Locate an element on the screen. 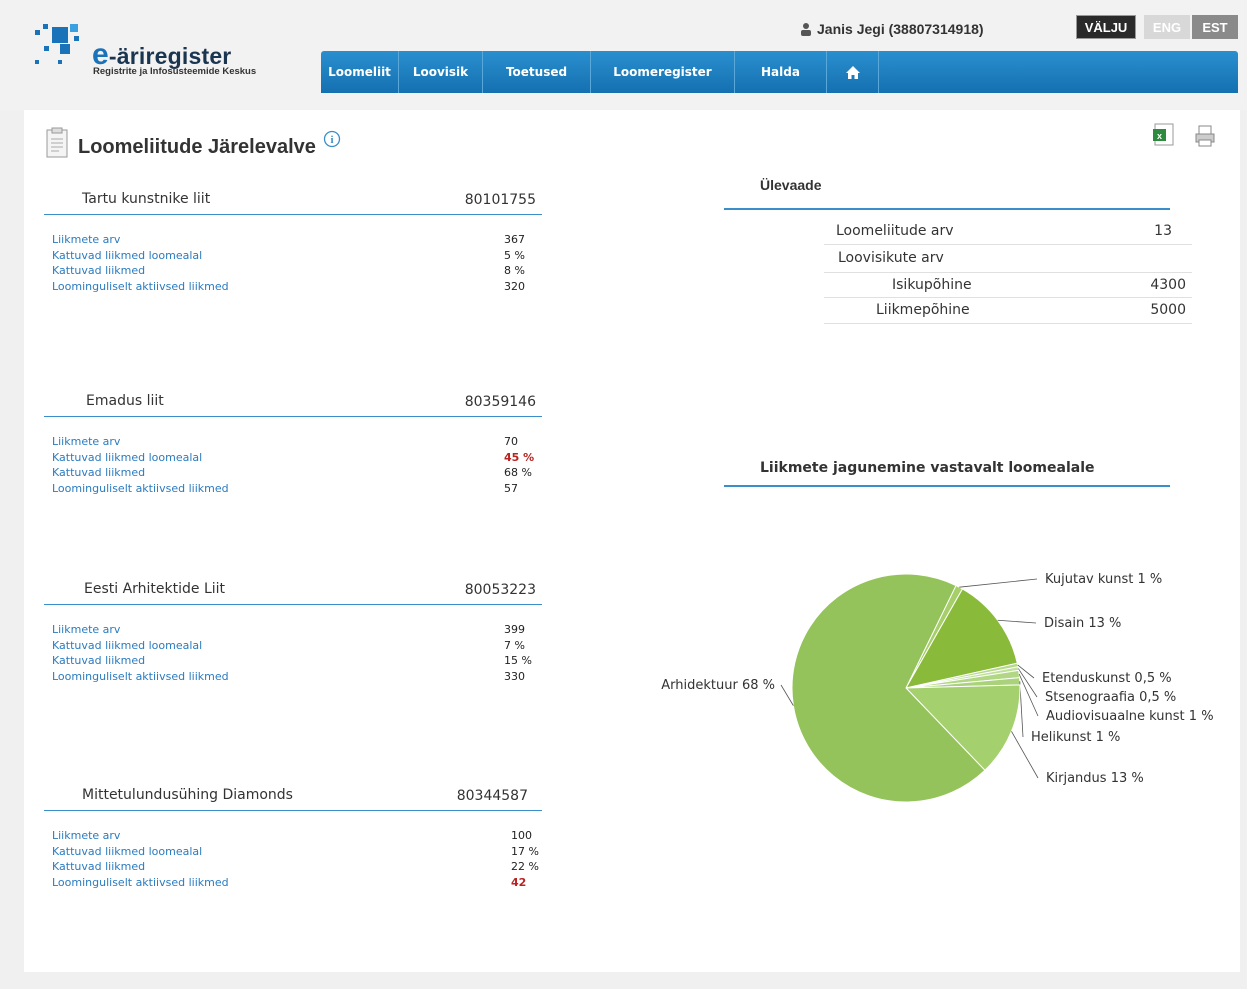  org-code: 80053223 is located at coordinates (500, 590).